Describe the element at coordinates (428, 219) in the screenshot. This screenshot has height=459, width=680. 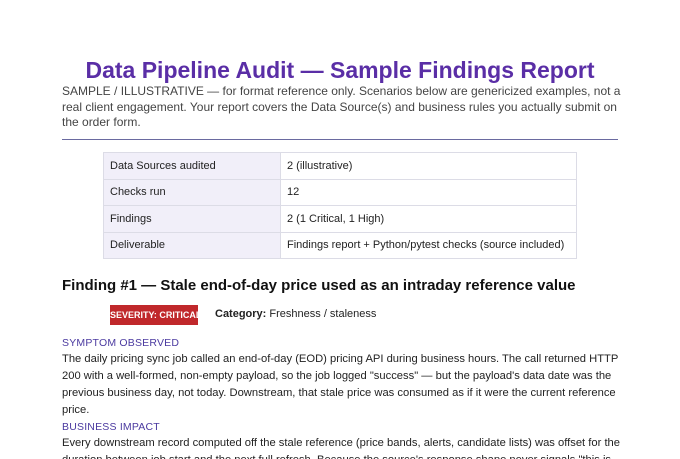
I see `summary-value: 2 (1 Critical, 1 High)` at that location.